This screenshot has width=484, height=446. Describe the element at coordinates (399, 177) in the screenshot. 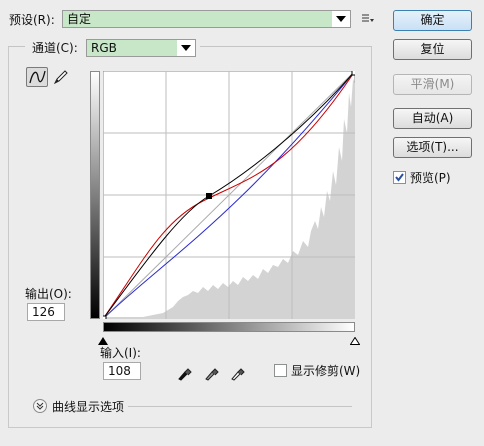

I see `preview-checkbox` at that location.